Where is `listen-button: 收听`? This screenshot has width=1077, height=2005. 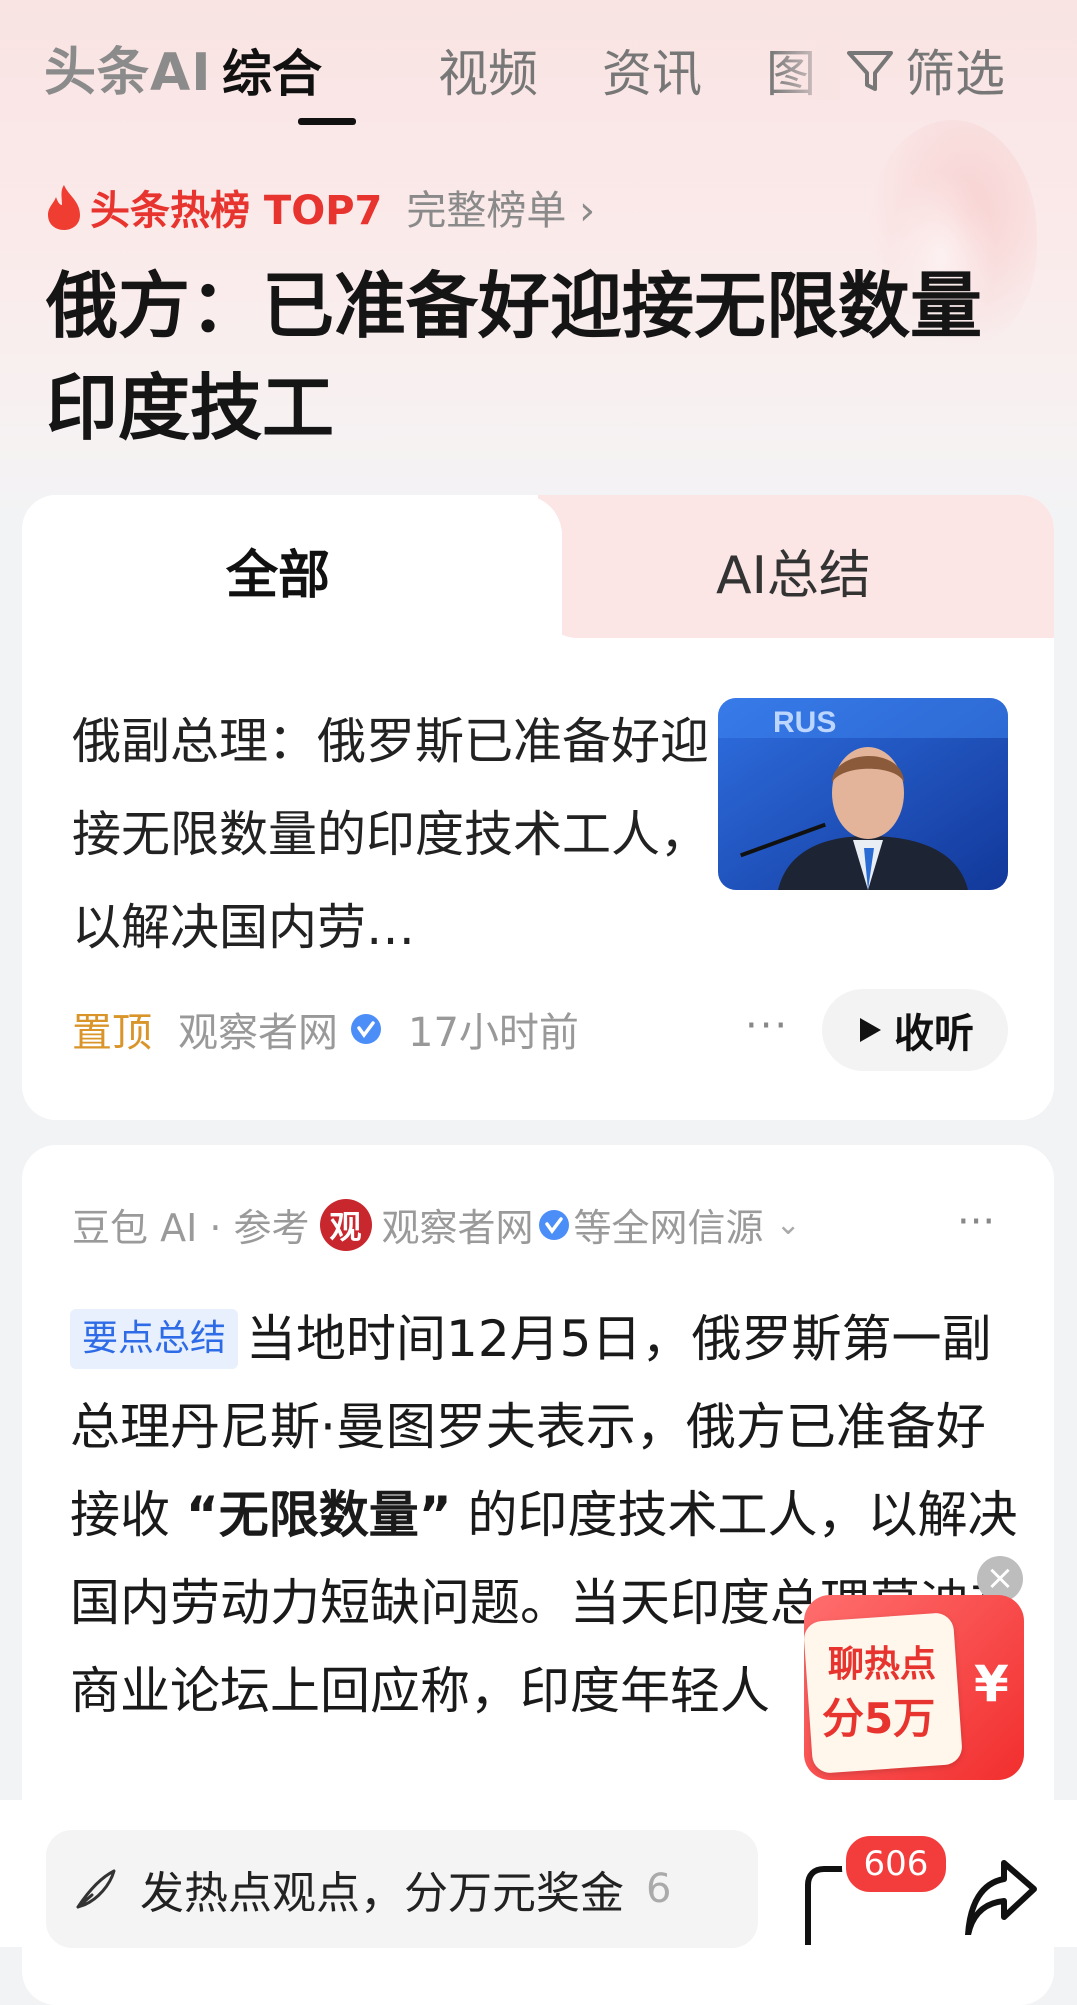
listen-button: 收听 is located at coordinates (915, 1030).